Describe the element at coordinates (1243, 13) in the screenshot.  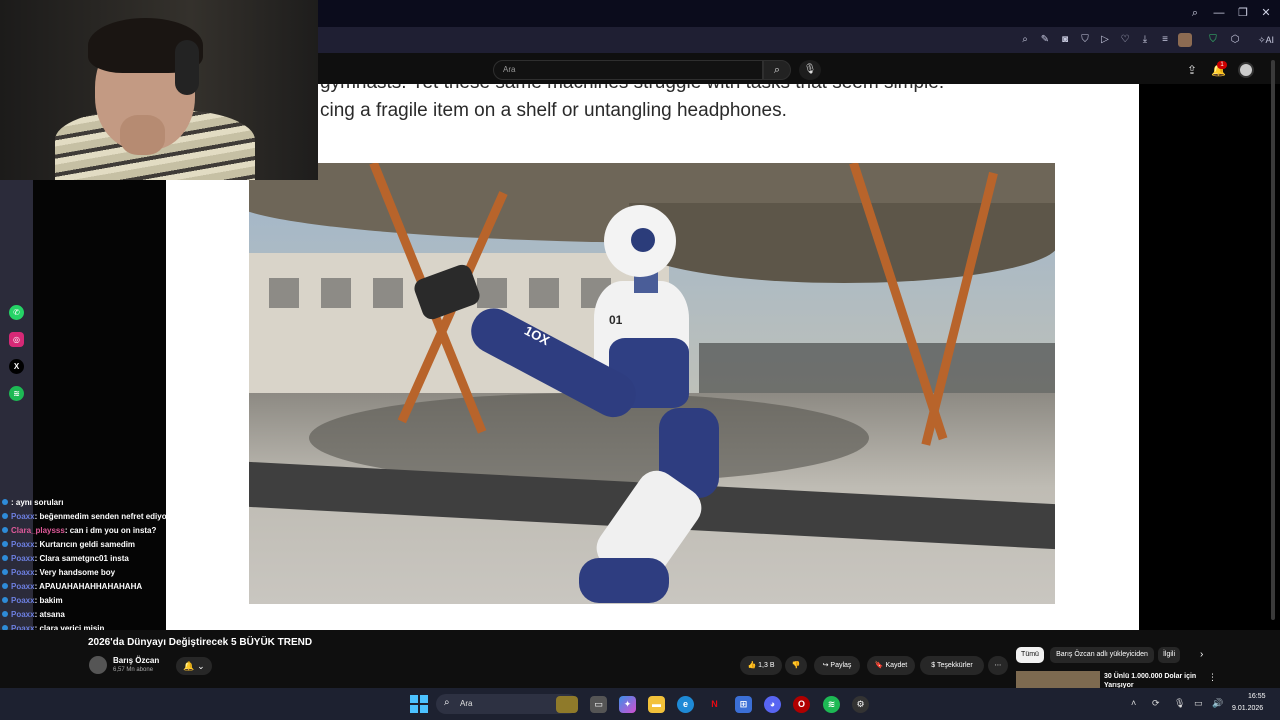
I see `maximize-icon: ❐` at that location.